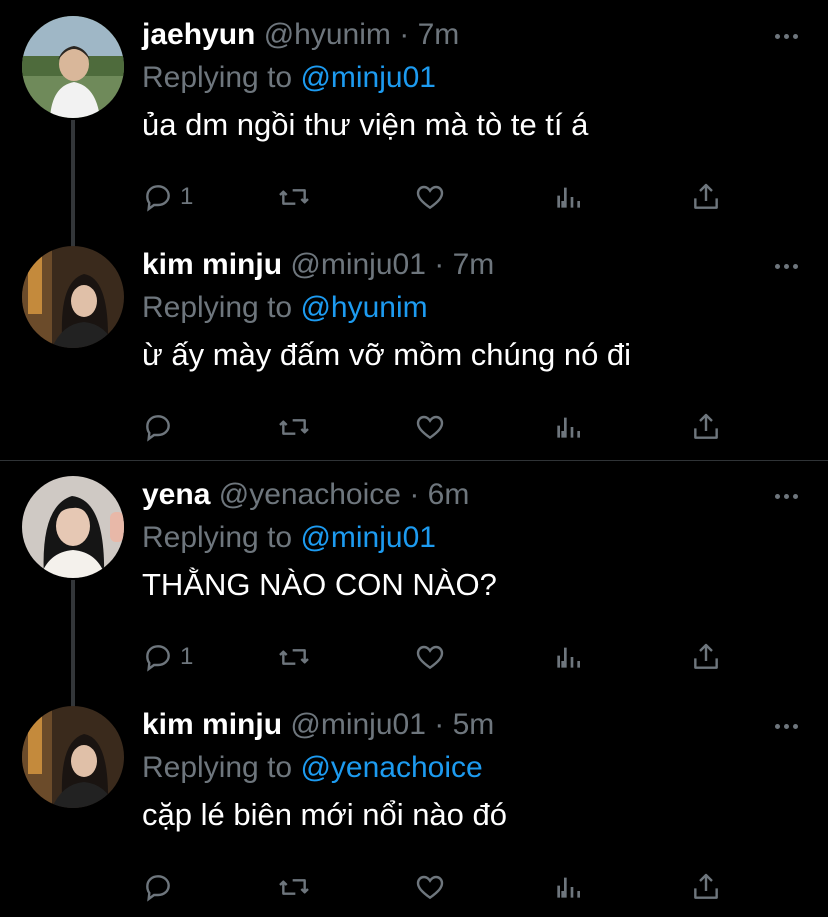  I want to click on tweet-header: kim minju @minju01 · 5m, so click(465, 725).